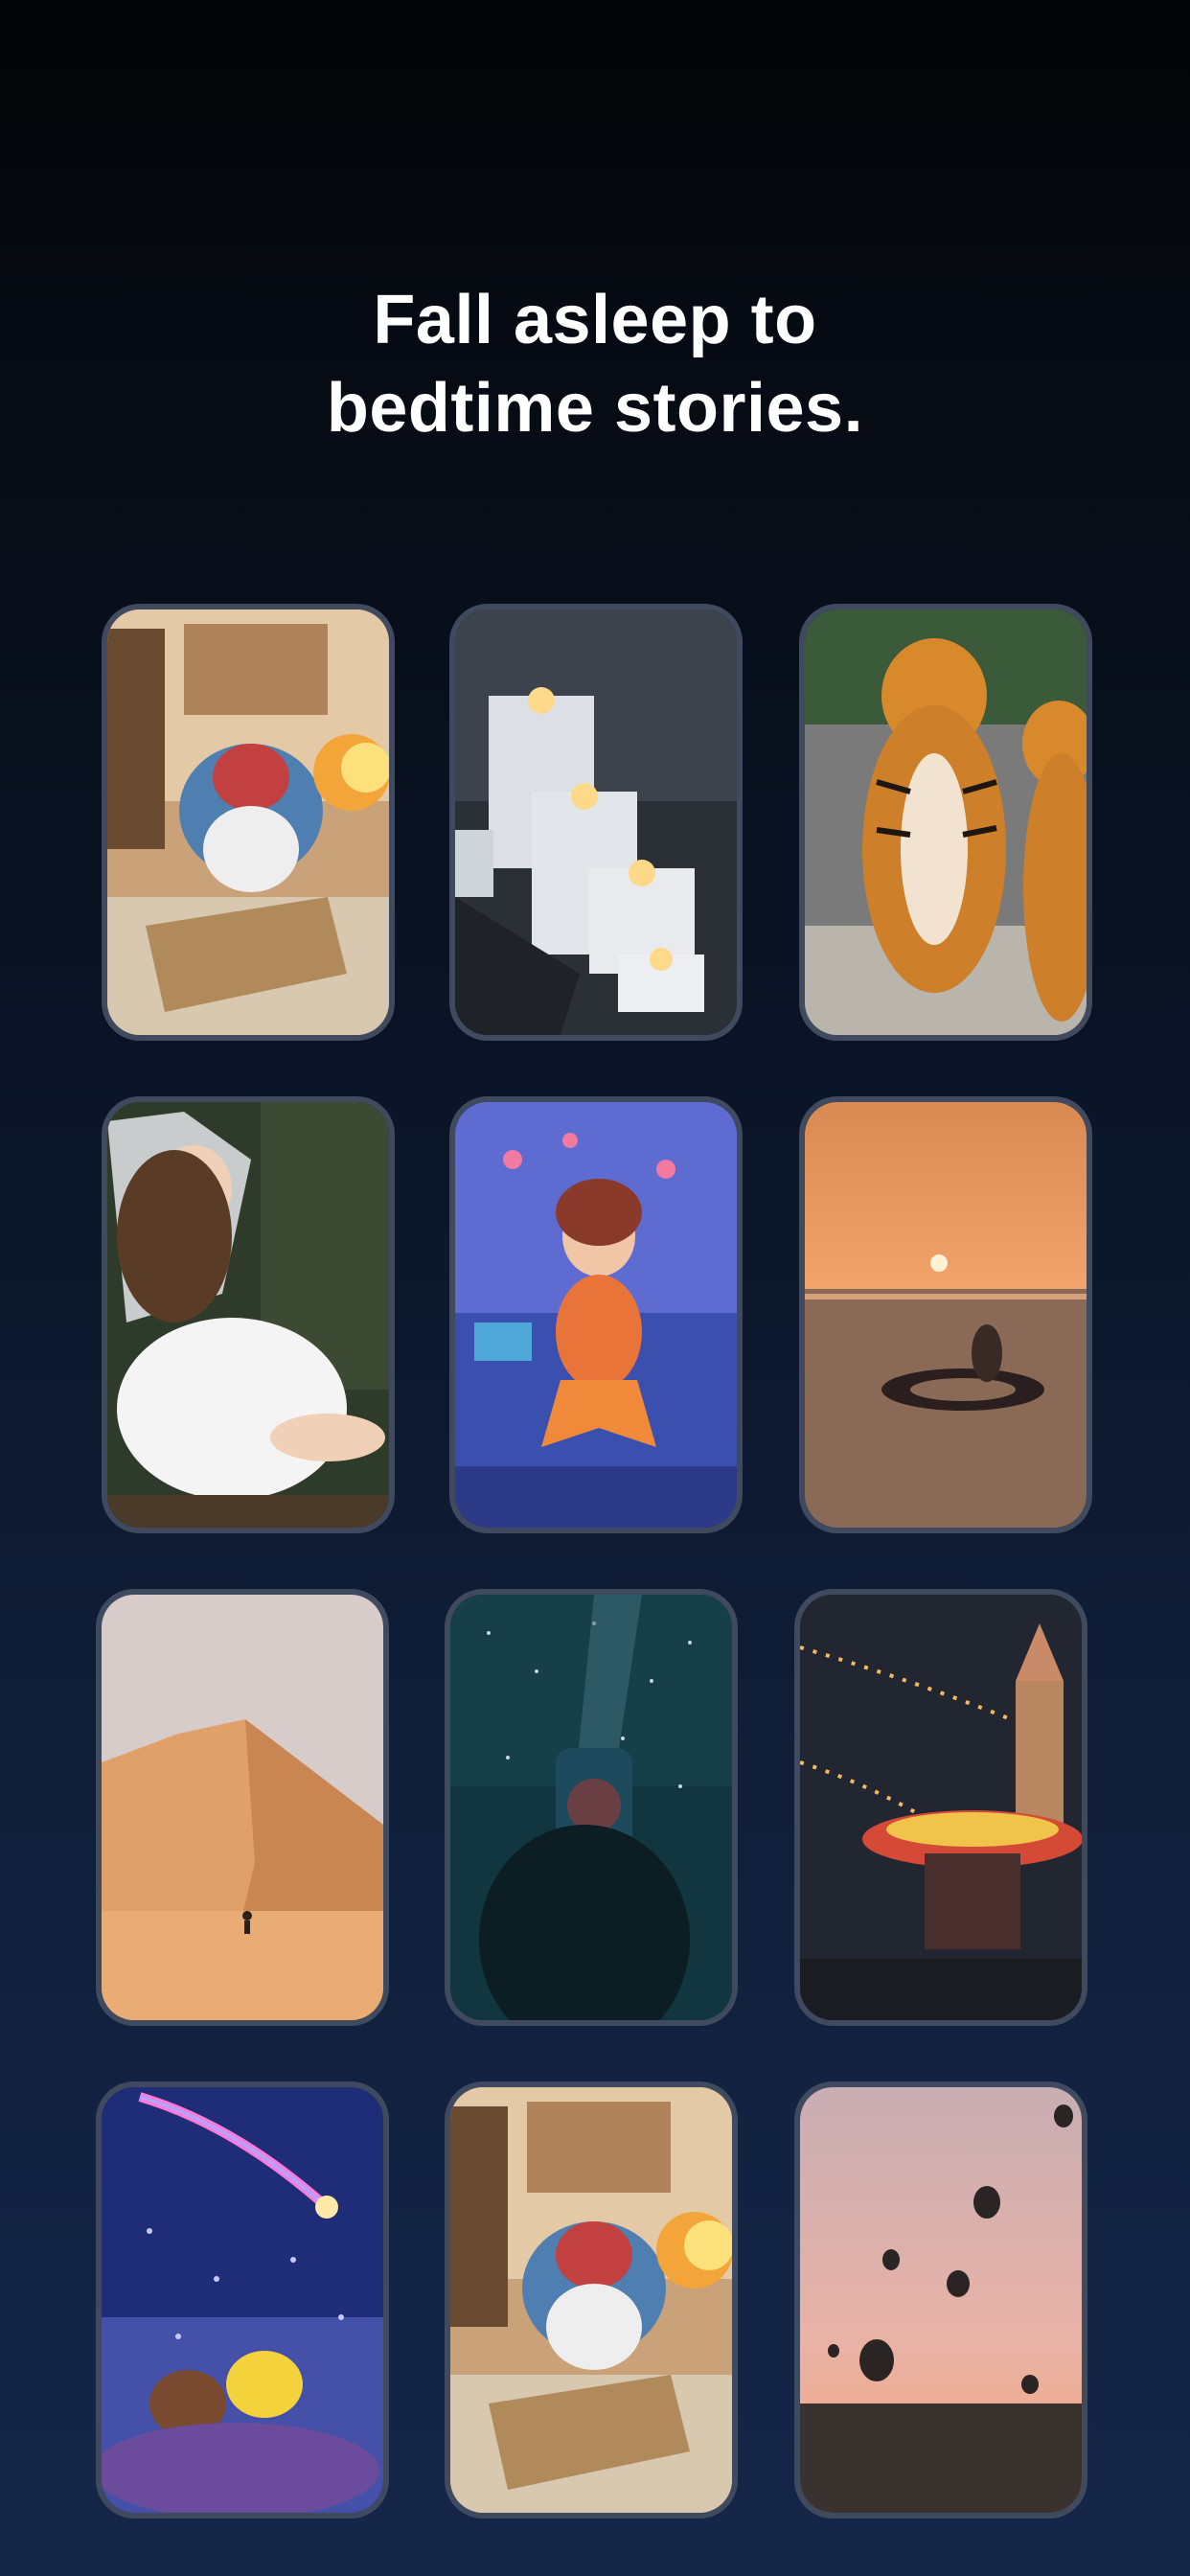  I want to click on sunset-sea-photo-icon, so click(946, 1315).